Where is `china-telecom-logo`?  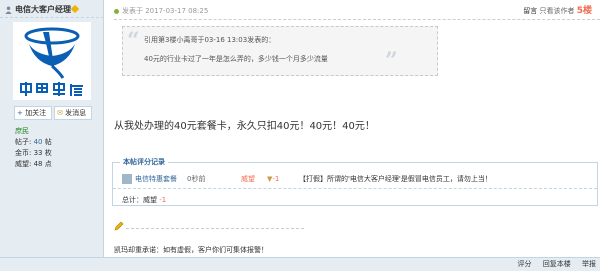
china-telecom-logo is located at coordinates (52, 61).